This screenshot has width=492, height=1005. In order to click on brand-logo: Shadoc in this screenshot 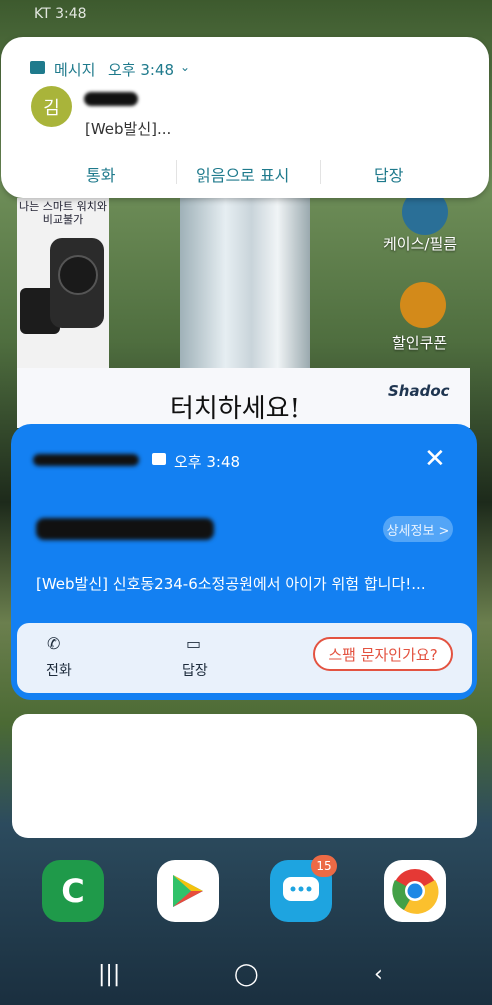, I will do `click(419, 391)`.